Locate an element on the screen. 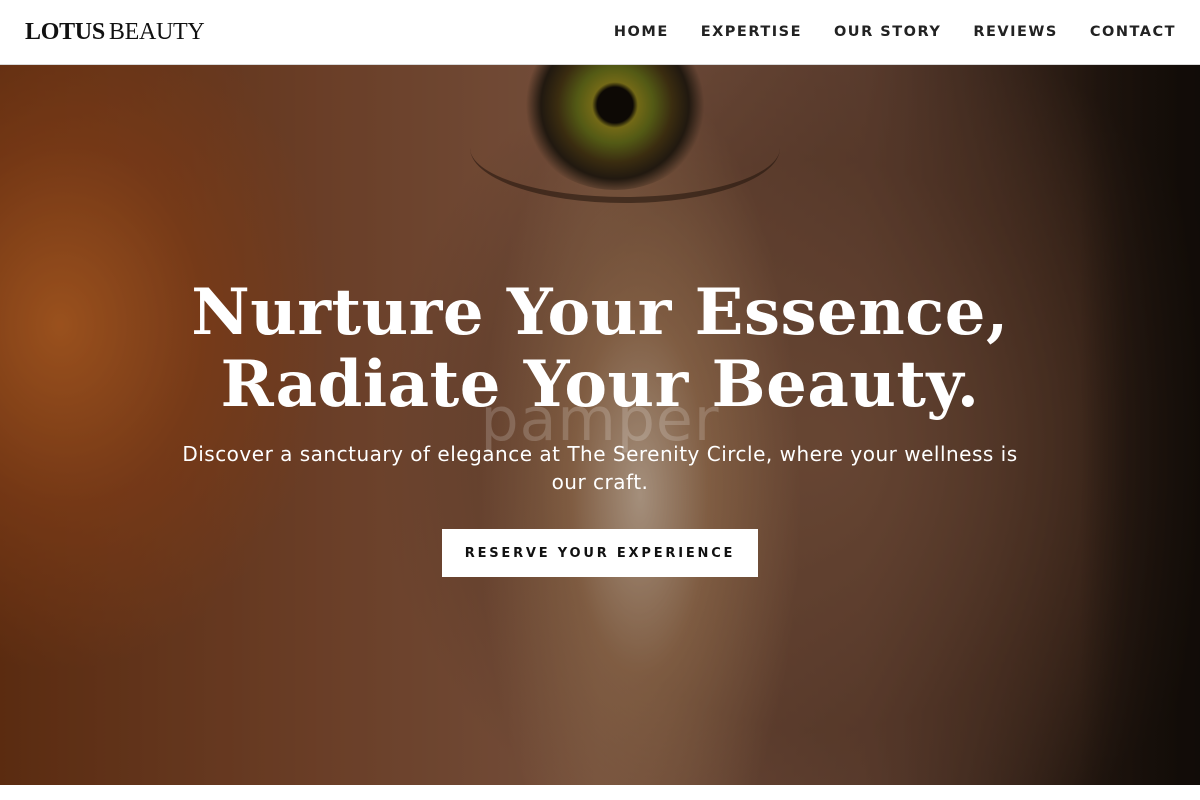  nav-reviews-link: REVIEWS is located at coordinates (1015, 32).